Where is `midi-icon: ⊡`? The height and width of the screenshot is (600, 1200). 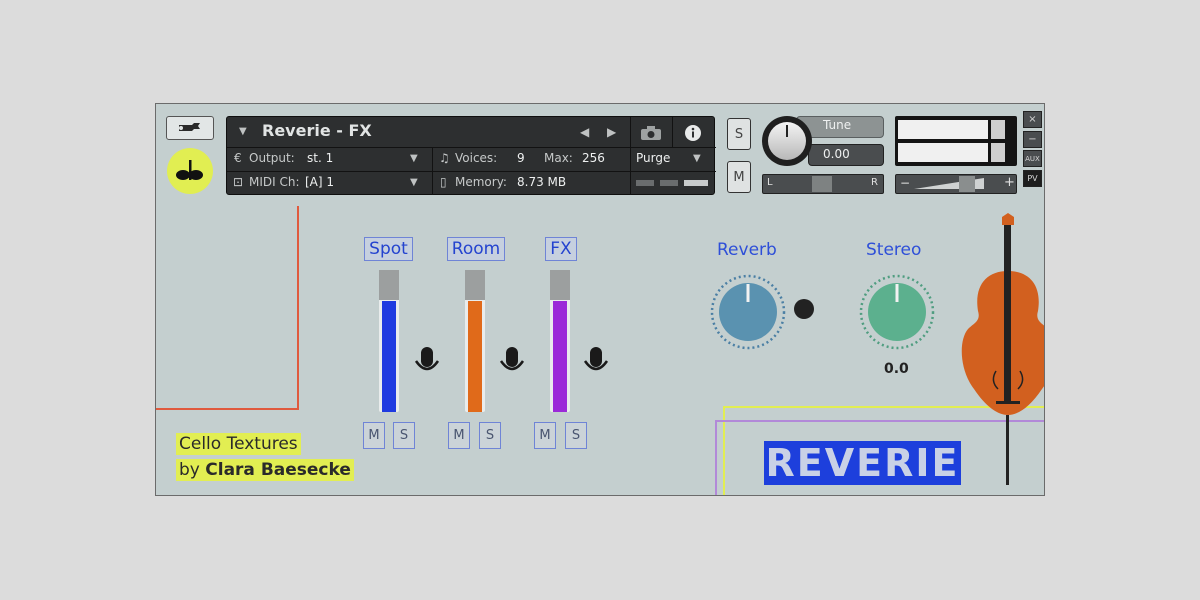 midi-icon: ⊡ is located at coordinates (238, 182).